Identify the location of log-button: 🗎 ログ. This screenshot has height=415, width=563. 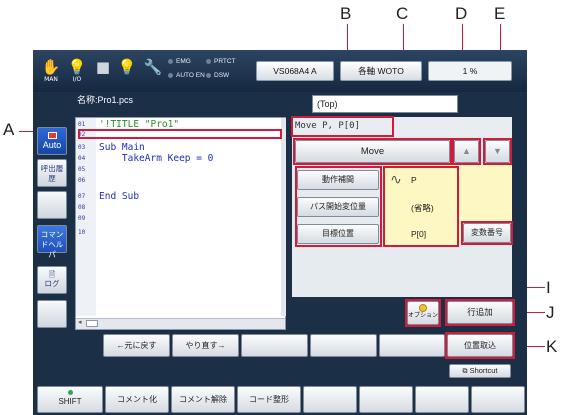
(52, 280).